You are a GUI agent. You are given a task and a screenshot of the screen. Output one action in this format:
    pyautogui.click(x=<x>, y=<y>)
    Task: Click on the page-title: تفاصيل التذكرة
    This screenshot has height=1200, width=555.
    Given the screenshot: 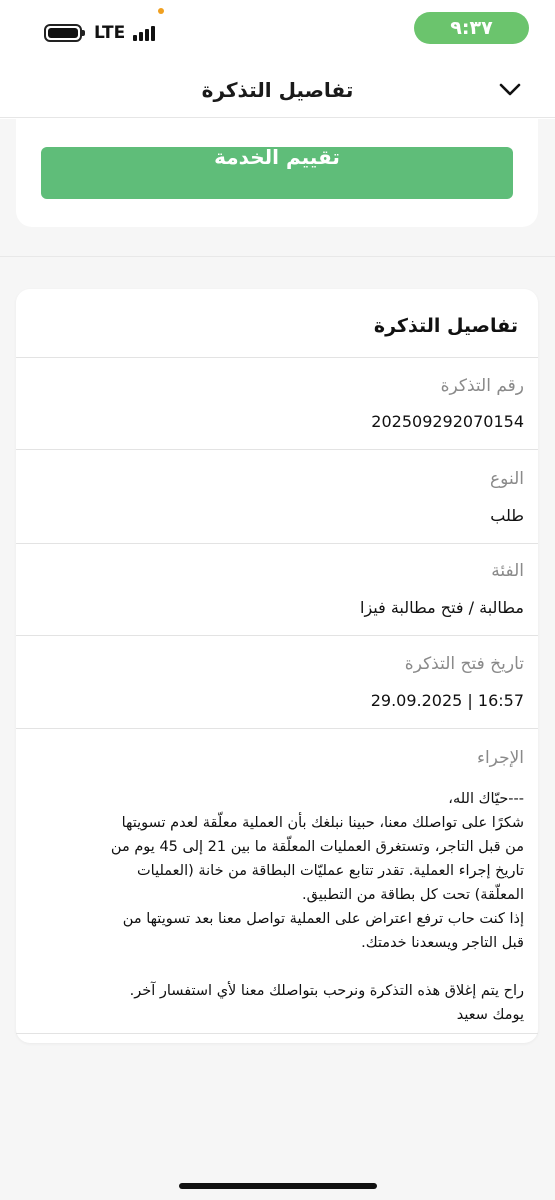 What is the action you would take?
    pyautogui.click(x=277, y=90)
    